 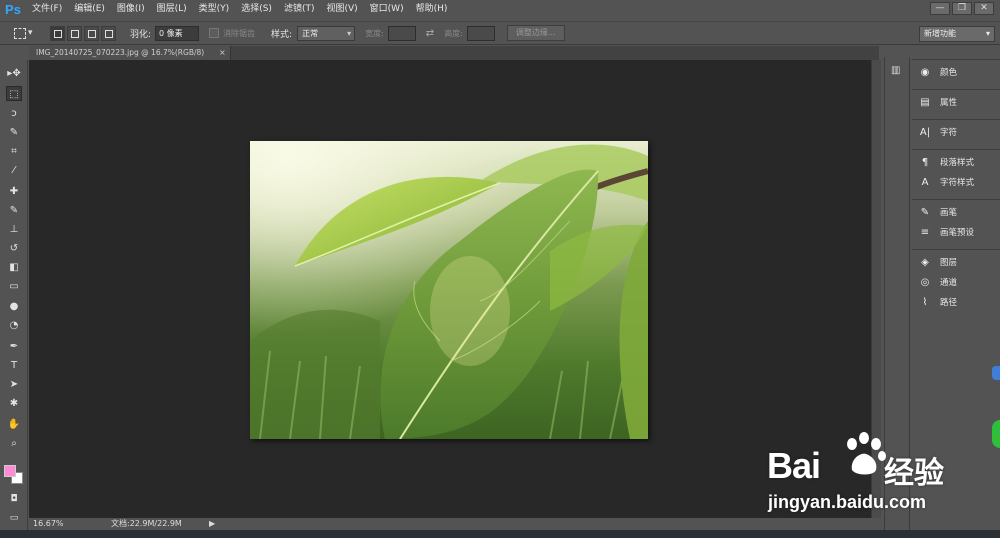 What do you see at coordinates (937, 302) in the screenshot?
I see `panel-item-paths: ⌇ 路径` at bounding box center [937, 302].